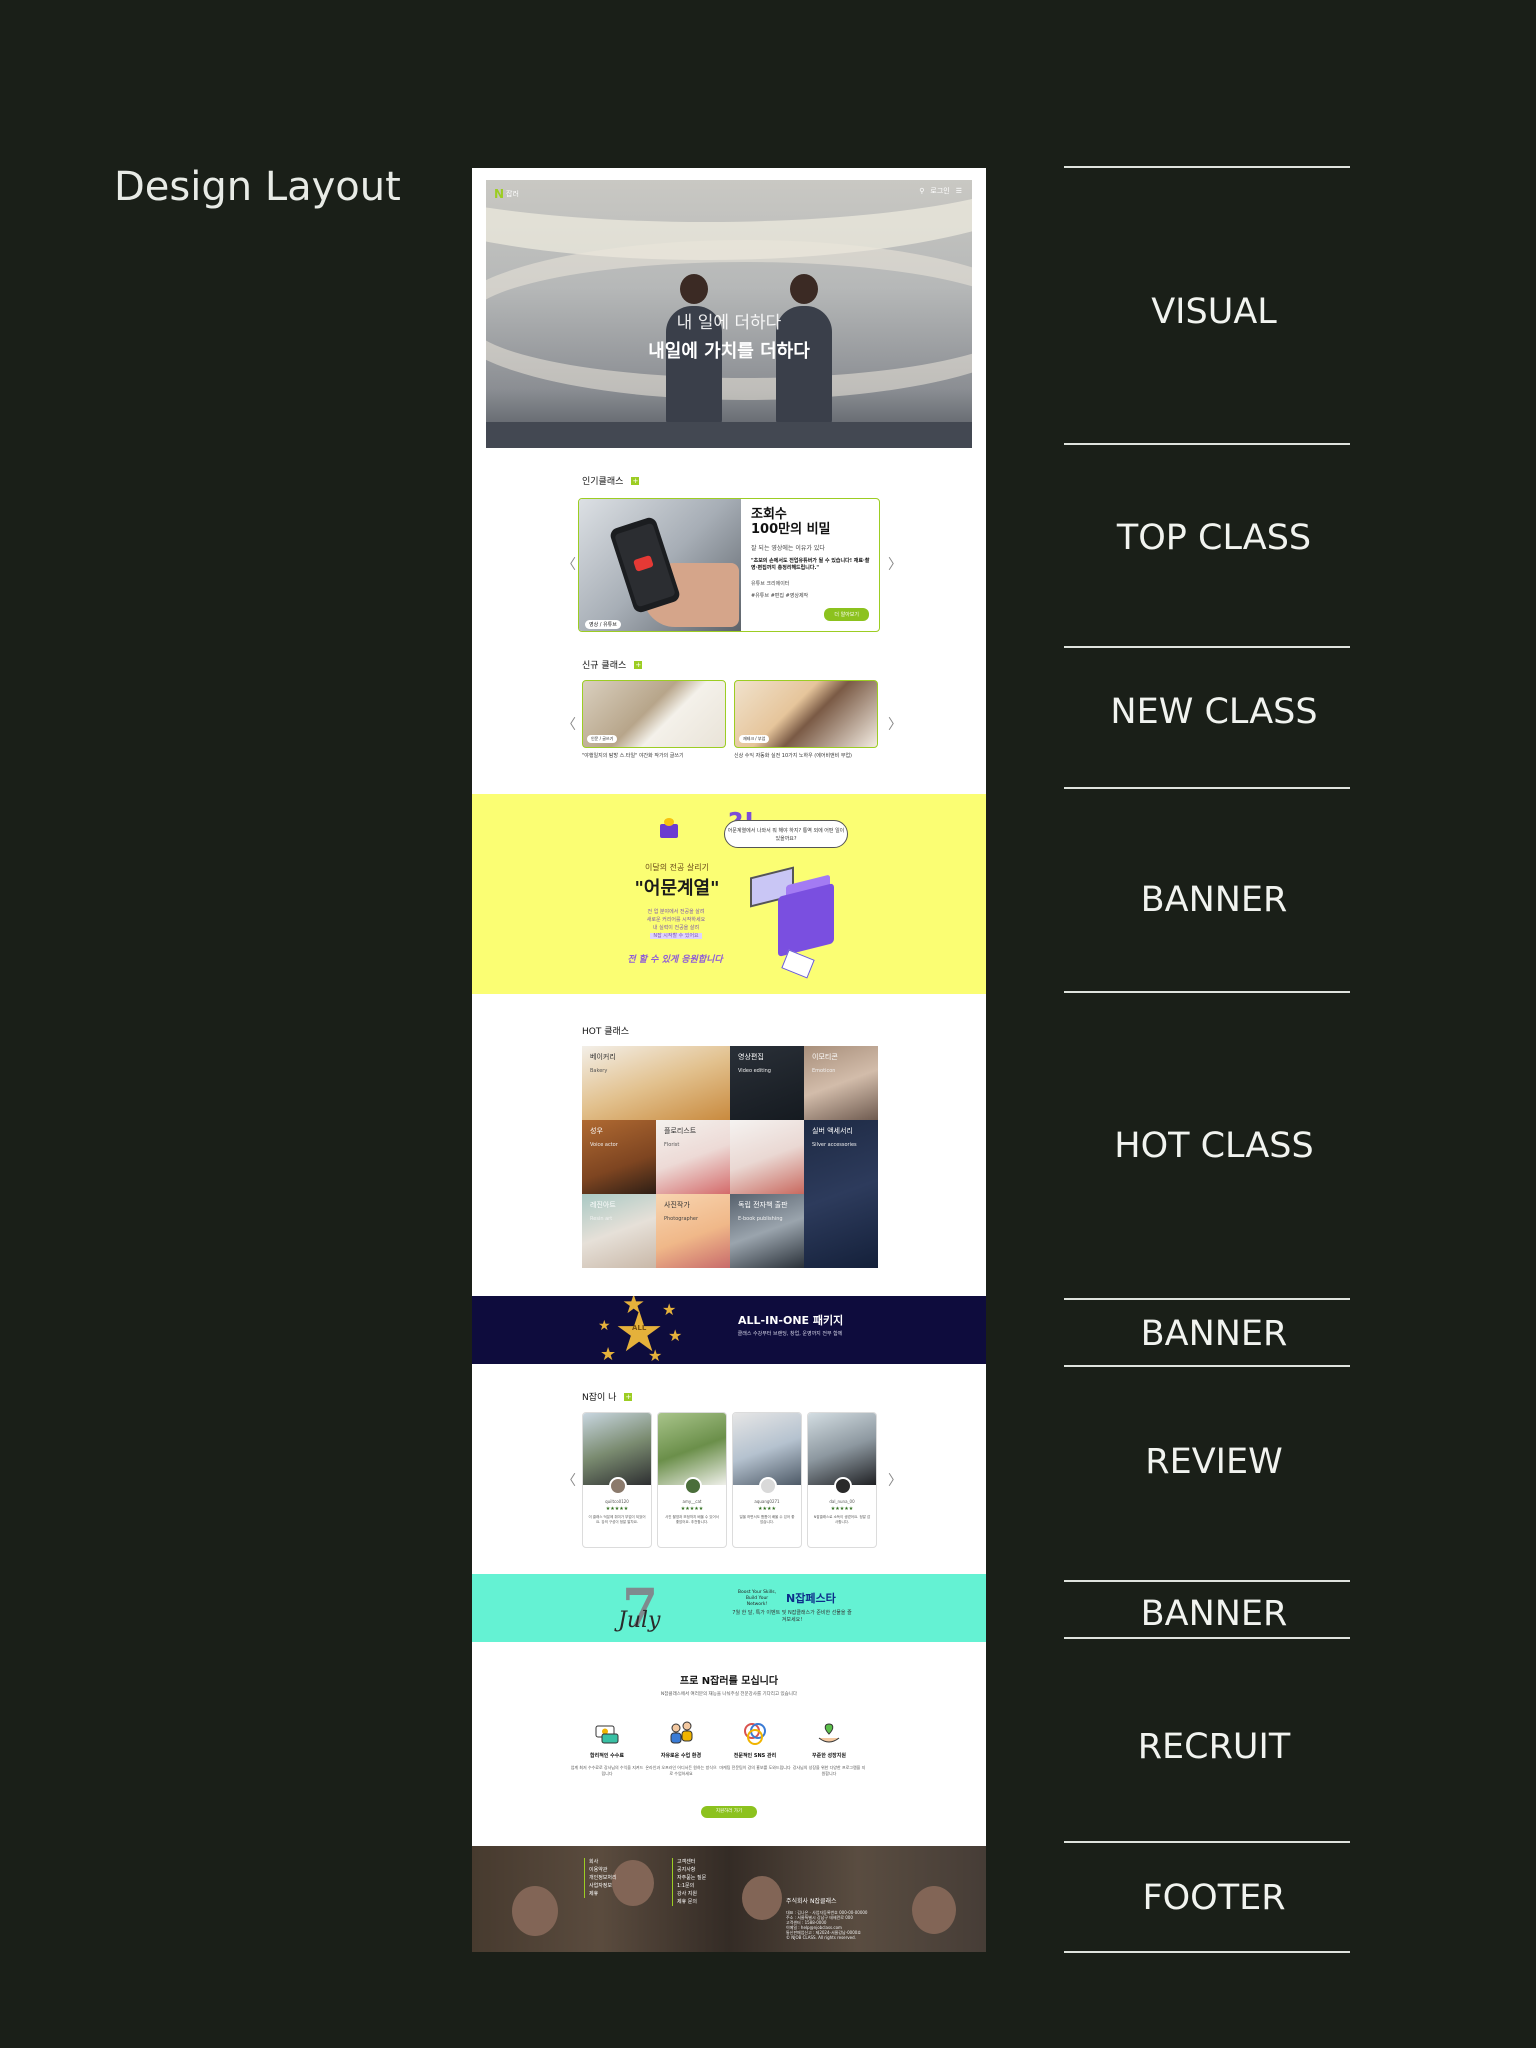 The image size is (1536, 2048). What do you see at coordinates (607, 1748) in the screenshot?
I see `recruit-item: 합리적인 수수료 업계 최저 수수료로 강사님의 수익을 지켜드립니다` at bounding box center [607, 1748].